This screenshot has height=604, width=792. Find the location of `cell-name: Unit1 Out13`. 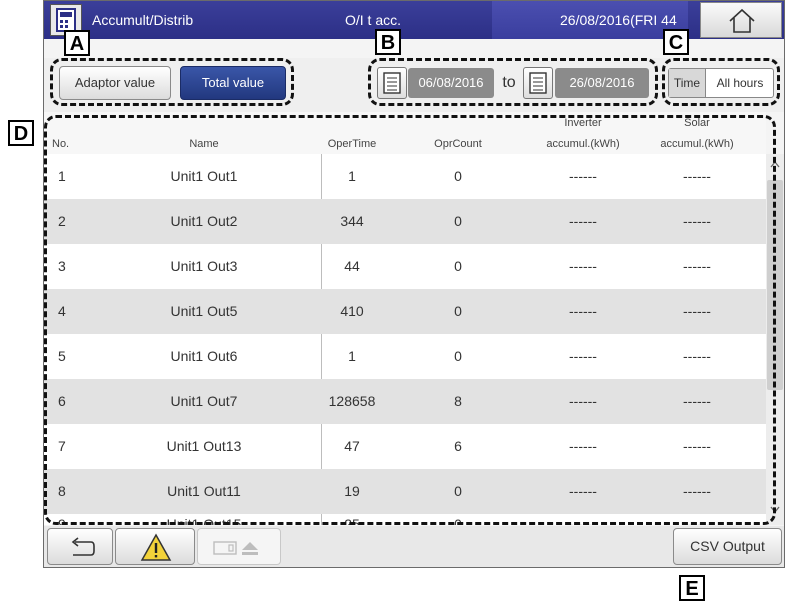

cell-name: Unit1 Out13 is located at coordinates (204, 446).